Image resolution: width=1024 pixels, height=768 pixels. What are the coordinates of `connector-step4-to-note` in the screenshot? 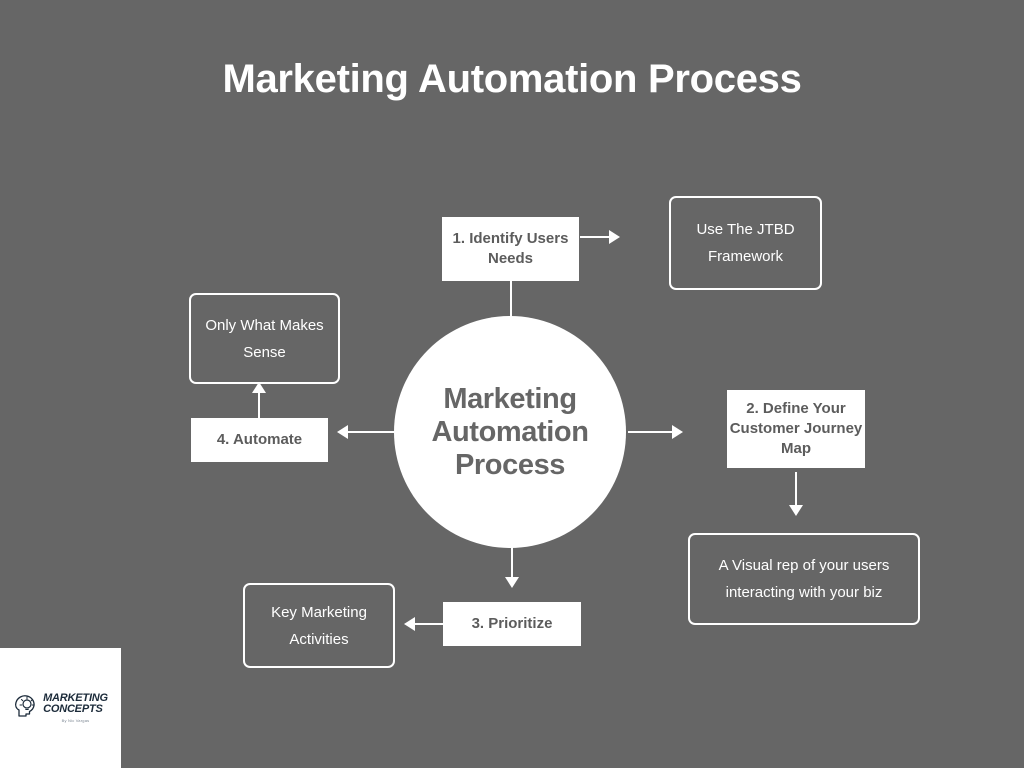 It's located at (259, 406).